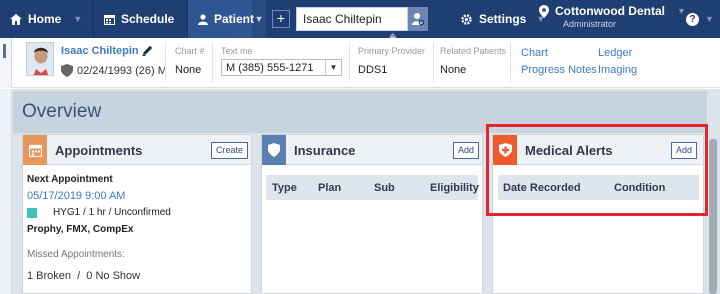 Image resolution: width=720 pixels, height=294 pixels. Describe the element at coordinates (692, 19) in the screenshot. I see `help-icon: ?` at that location.